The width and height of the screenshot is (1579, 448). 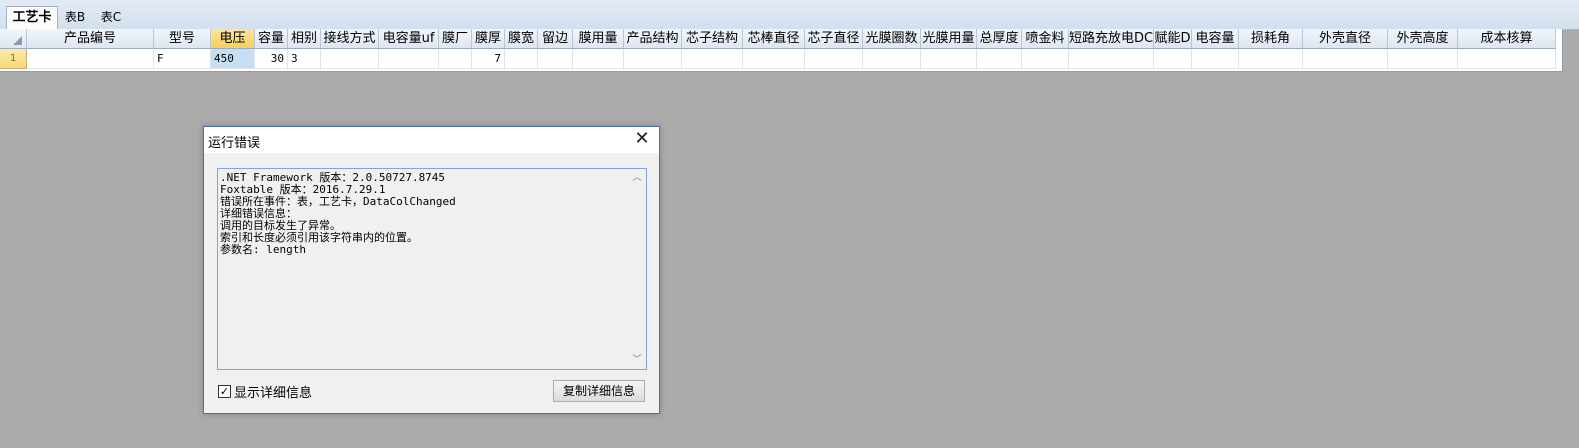 What do you see at coordinates (1045, 39) in the screenshot?
I see `column-header: 喷金料` at bounding box center [1045, 39].